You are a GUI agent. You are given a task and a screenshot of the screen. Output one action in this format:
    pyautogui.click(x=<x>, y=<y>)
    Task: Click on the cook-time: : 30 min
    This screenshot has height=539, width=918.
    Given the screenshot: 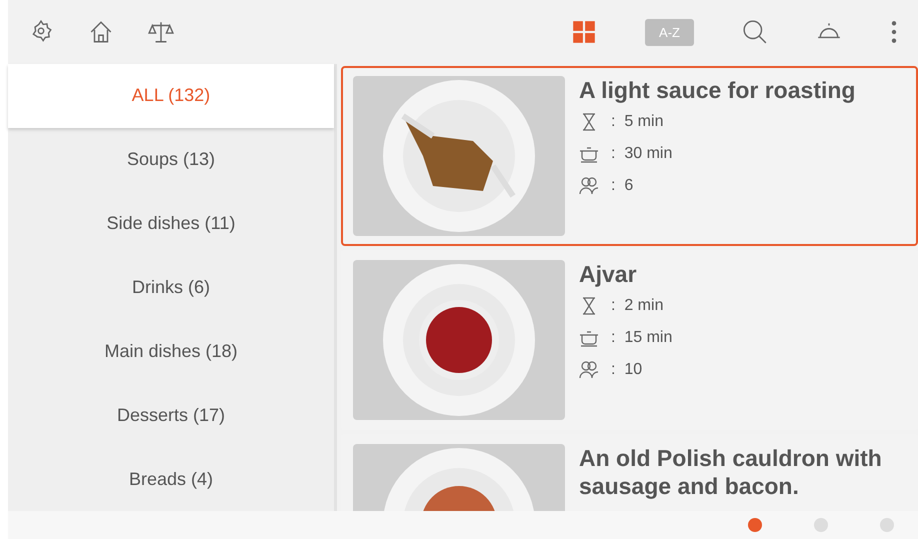 What is the action you would take?
    pyautogui.click(x=641, y=154)
    